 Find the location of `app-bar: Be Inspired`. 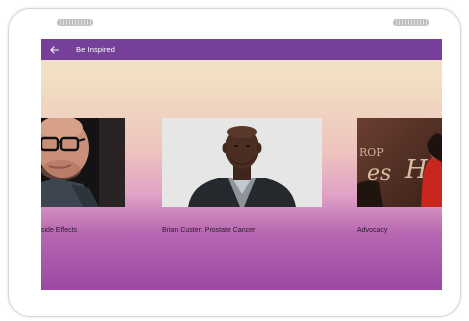

app-bar: Be Inspired is located at coordinates (241, 49).